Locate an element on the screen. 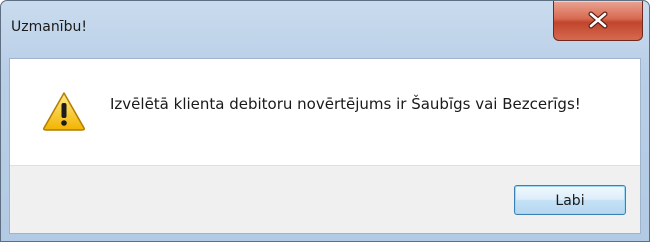  close-icon is located at coordinates (598, 20).